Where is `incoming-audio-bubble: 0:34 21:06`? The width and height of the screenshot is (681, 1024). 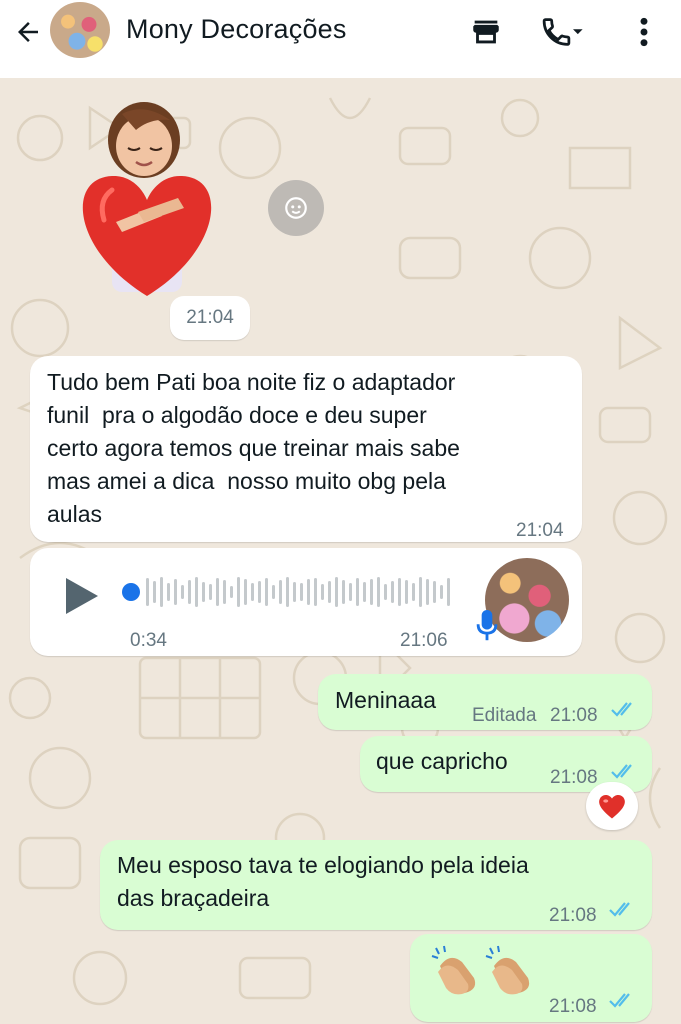 incoming-audio-bubble: 0:34 21:06 is located at coordinates (306, 602).